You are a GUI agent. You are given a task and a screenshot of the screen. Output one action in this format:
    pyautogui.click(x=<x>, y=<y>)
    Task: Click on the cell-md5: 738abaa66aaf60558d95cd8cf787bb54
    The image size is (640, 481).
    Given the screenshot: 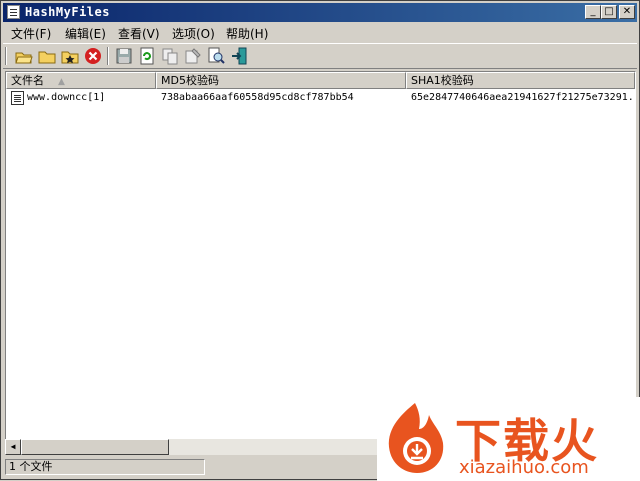 What is the action you would take?
    pyautogui.click(x=257, y=97)
    